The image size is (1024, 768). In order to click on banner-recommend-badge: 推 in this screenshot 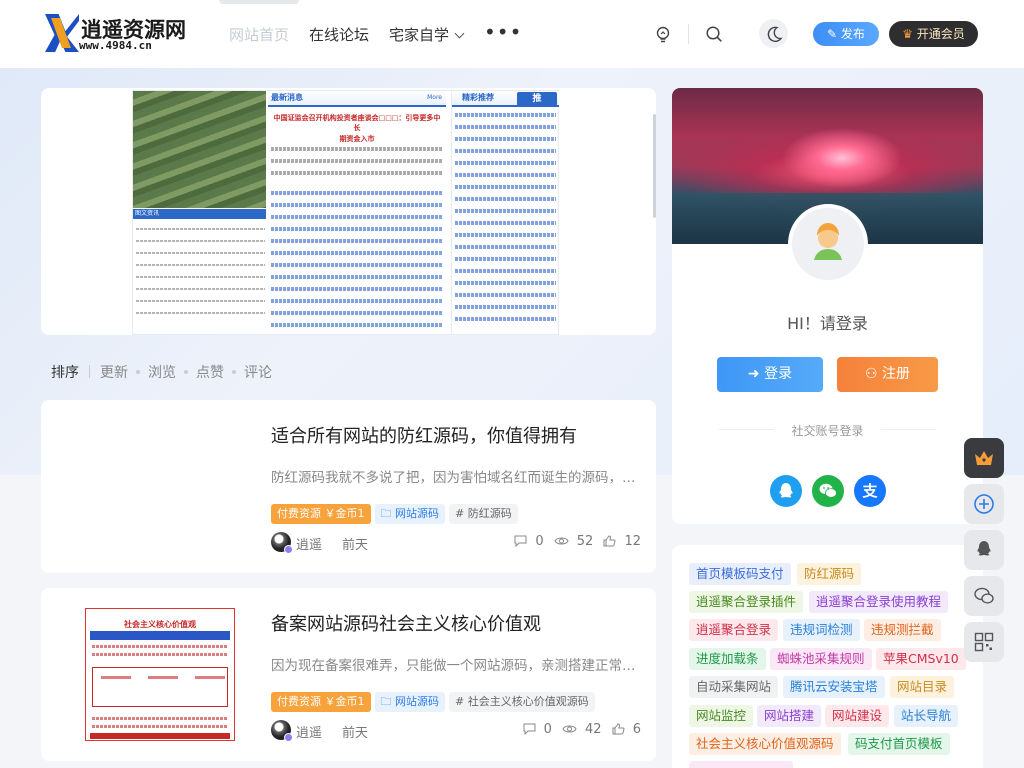, I will do `click(537, 99)`.